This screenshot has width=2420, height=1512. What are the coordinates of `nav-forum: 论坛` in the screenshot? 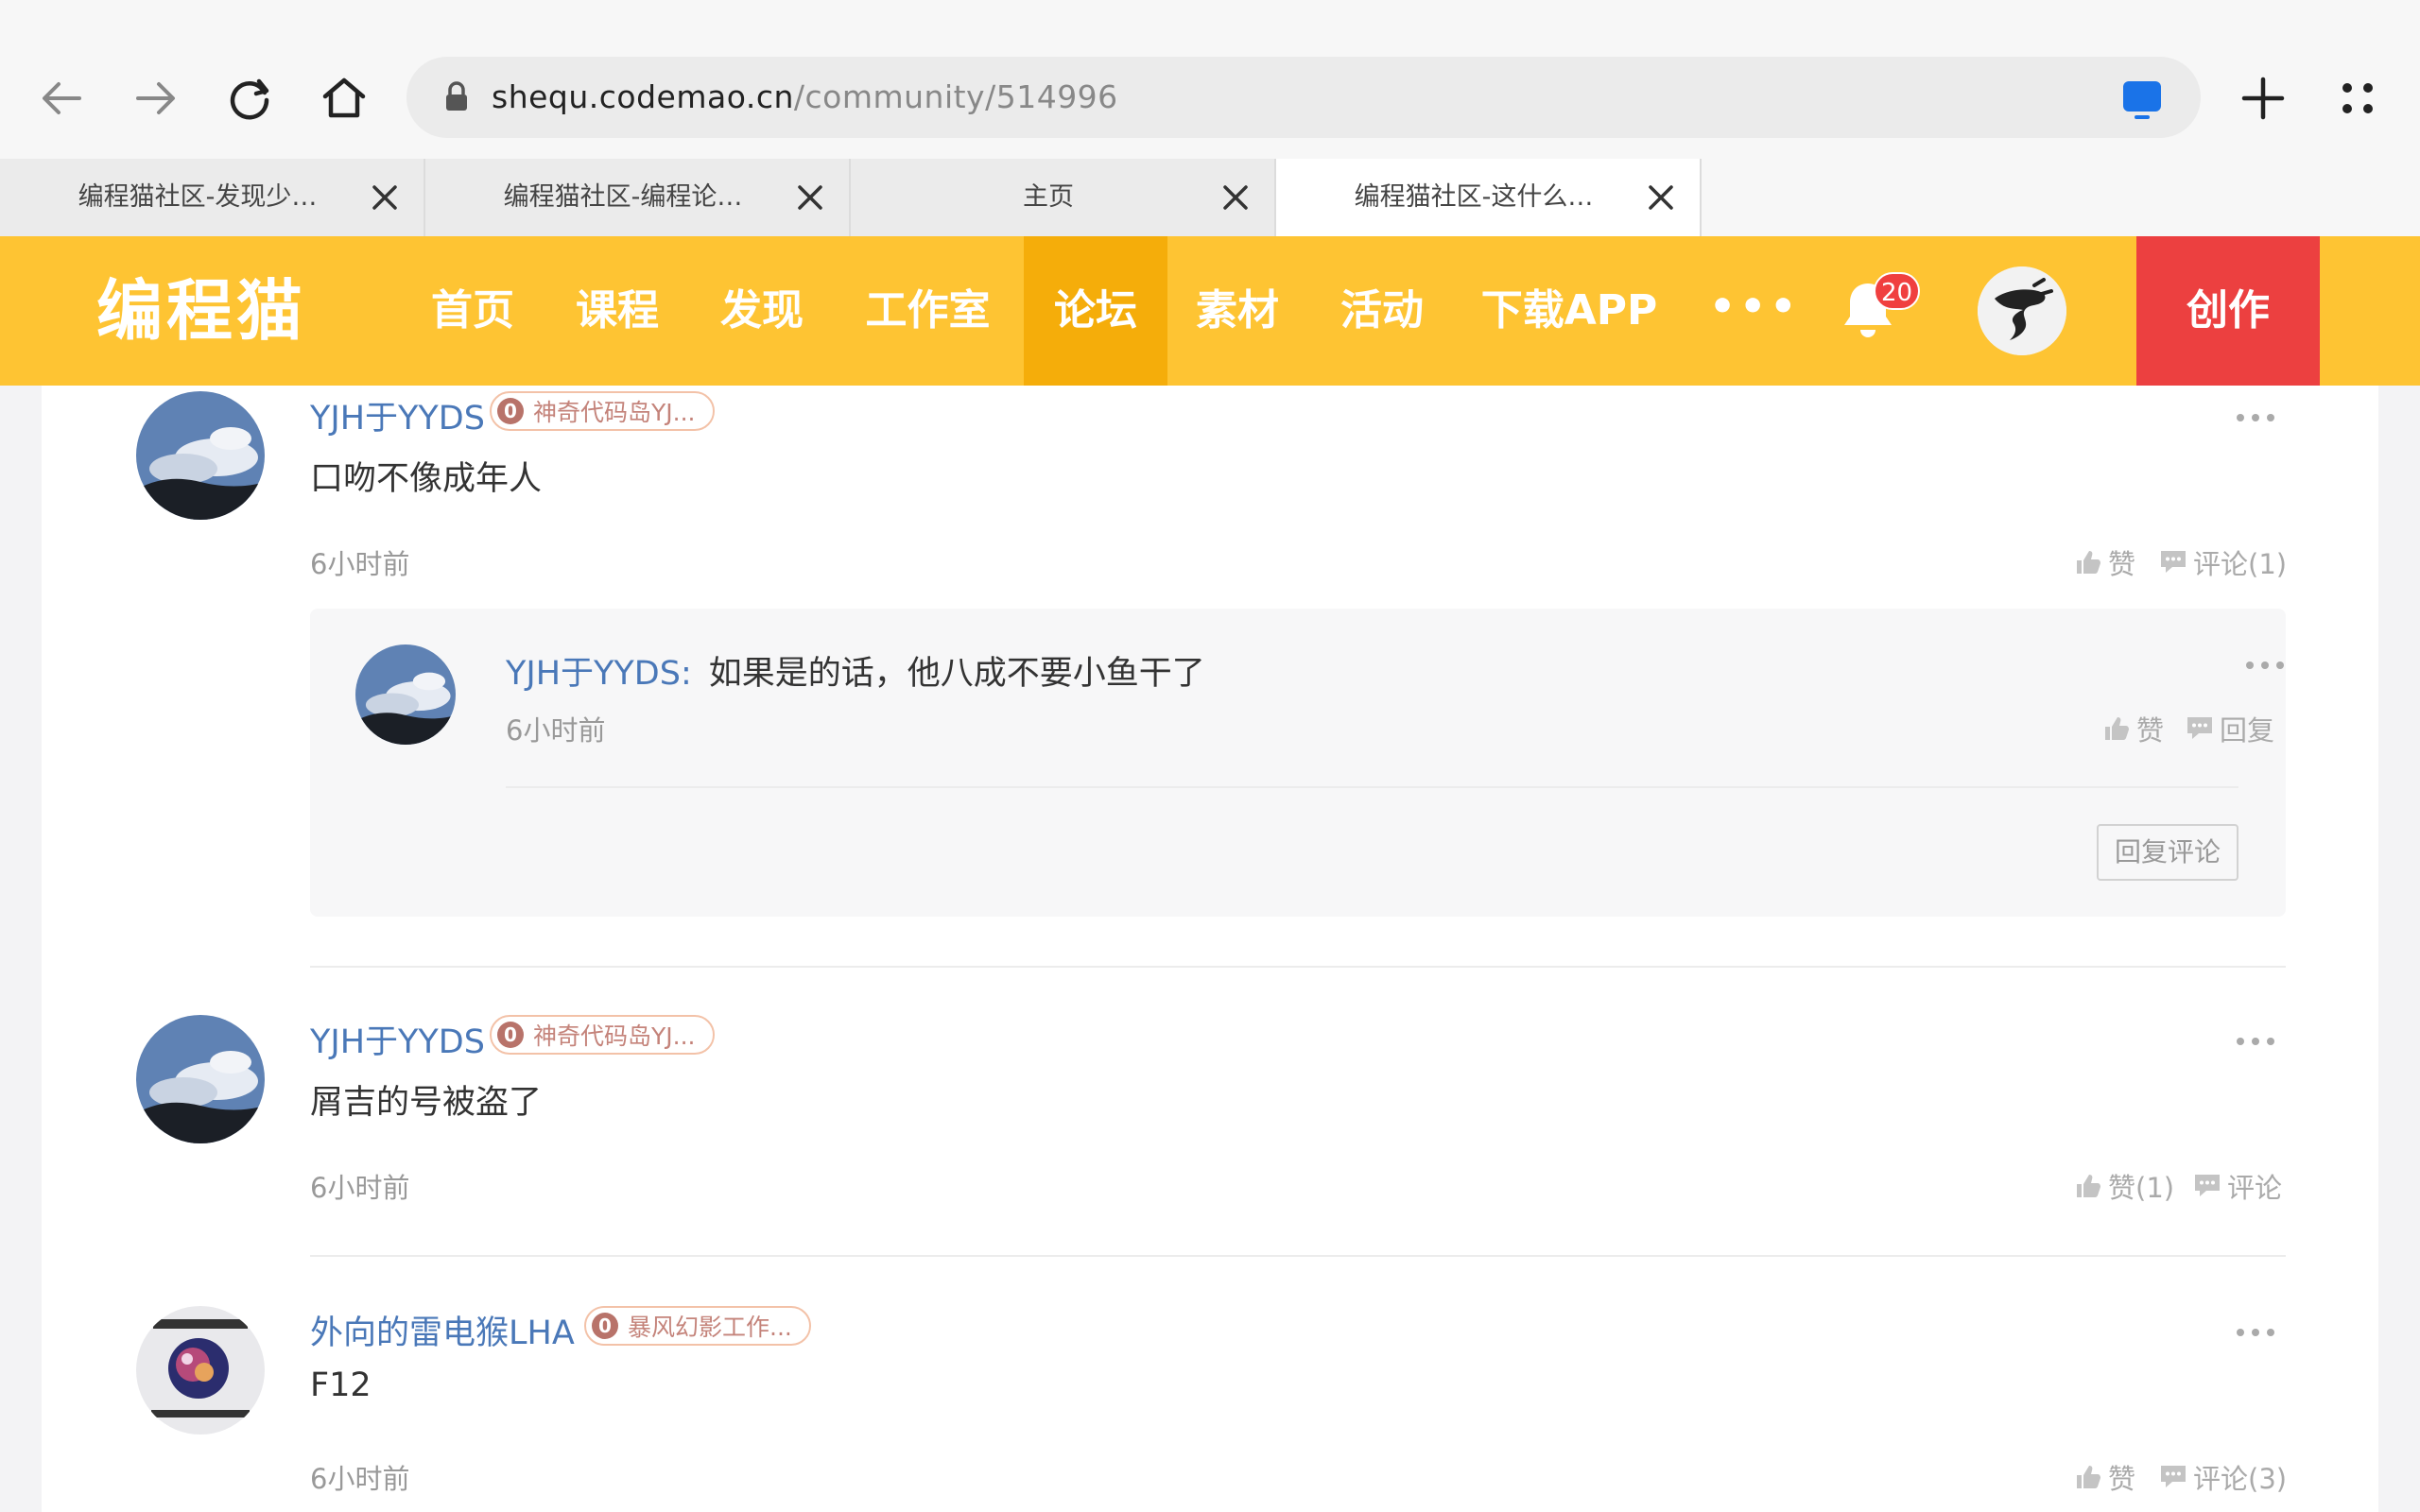 It's located at (1096, 311).